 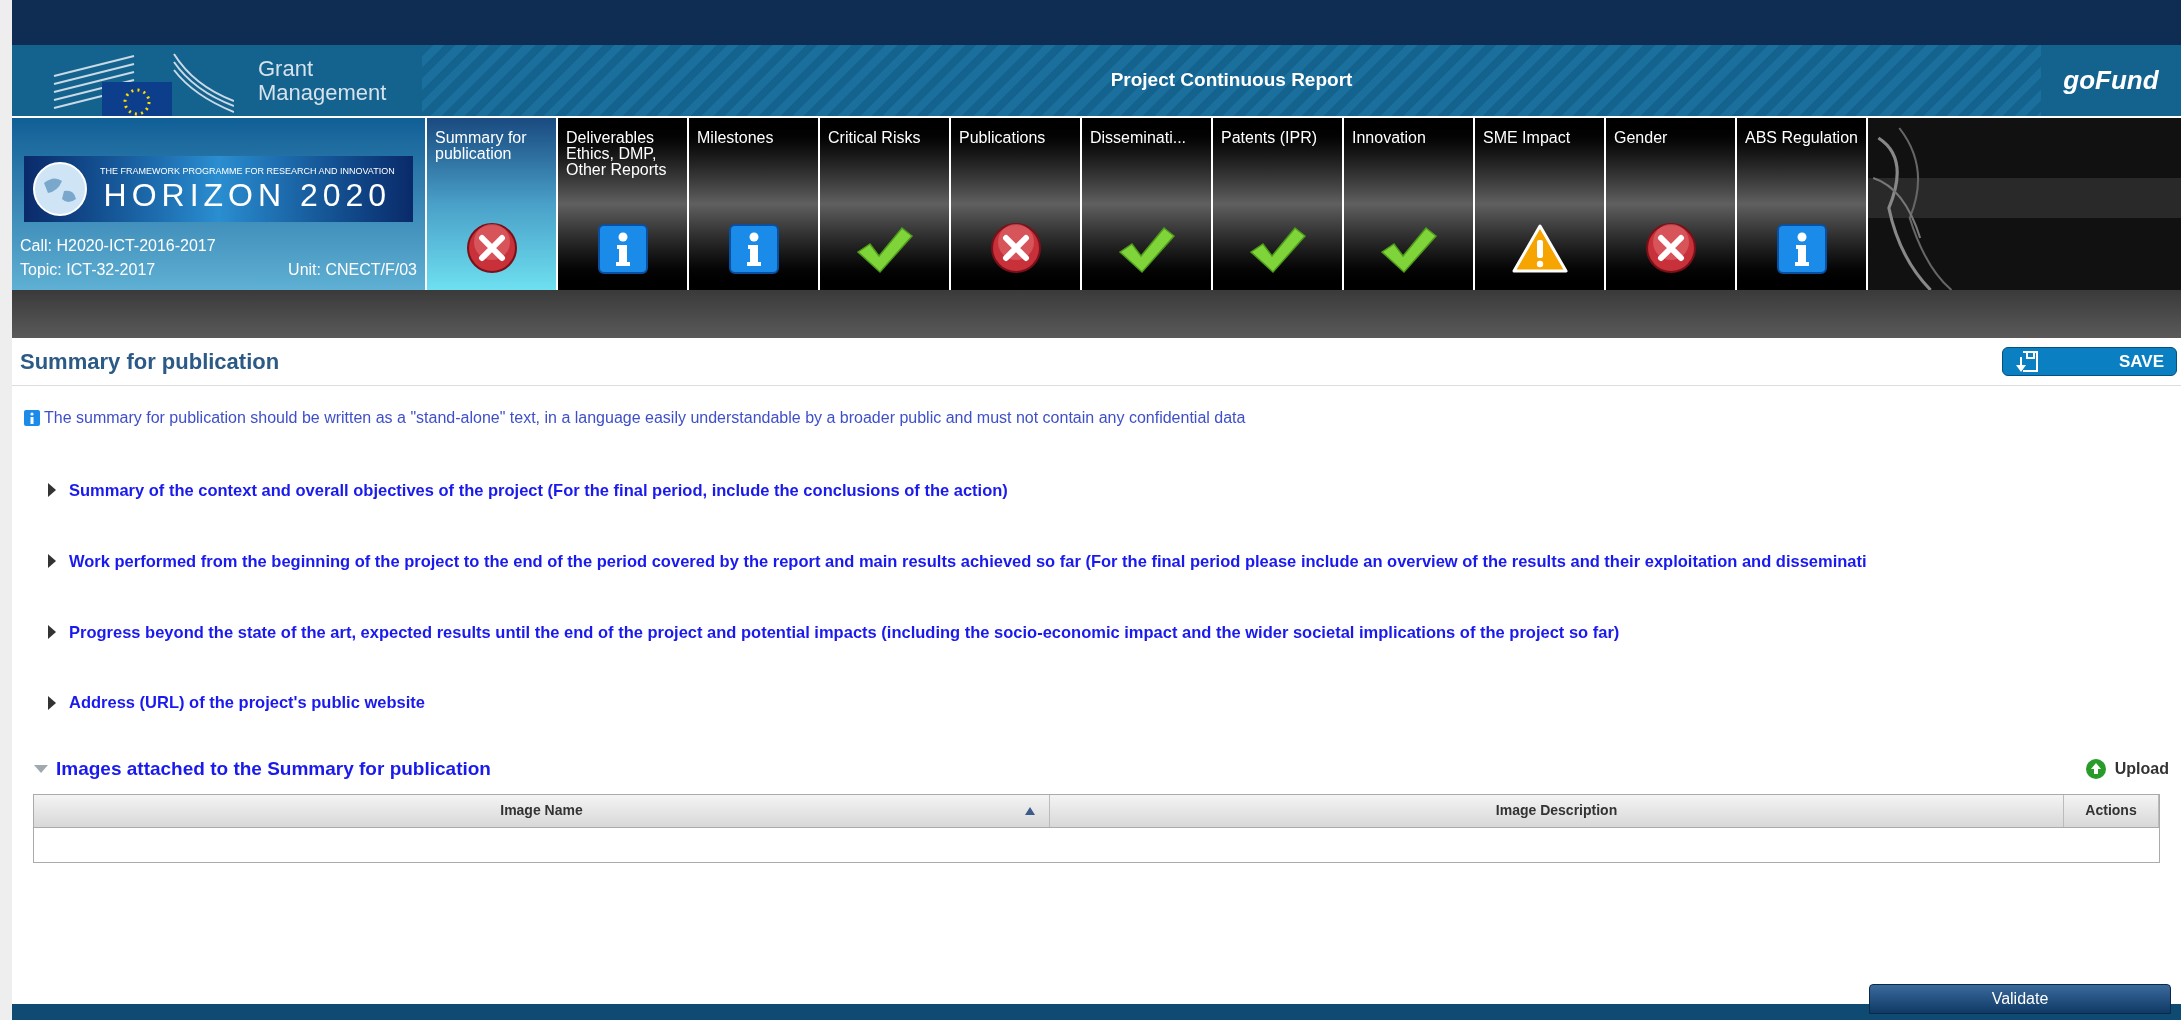 What do you see at coordinates (2027, 361) in the screenshot?
I see `save-icon` at bounding box center [2027, 361].